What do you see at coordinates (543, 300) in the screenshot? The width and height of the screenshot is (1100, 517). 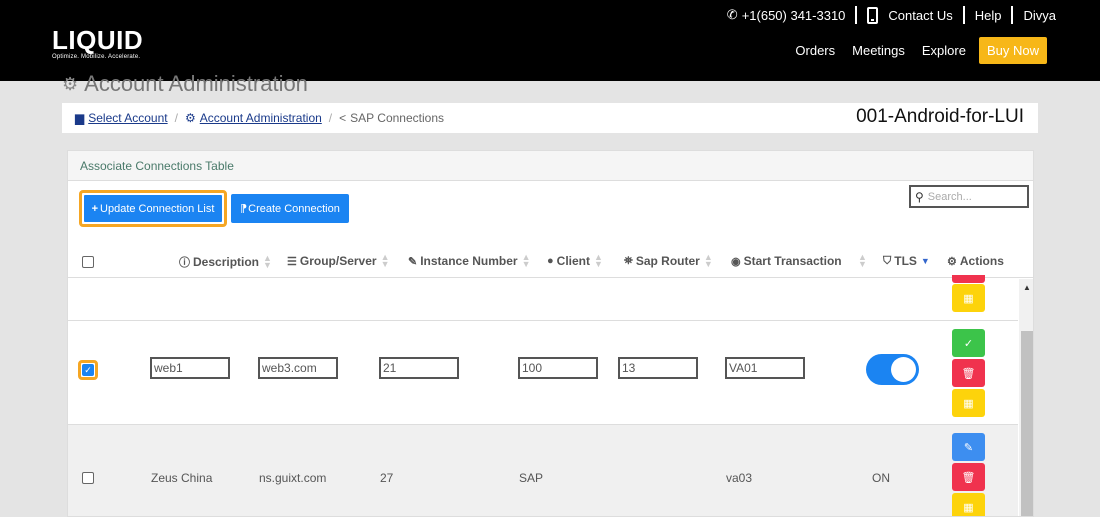 I see `table-row: ▦` at bounding box center [543, 300].